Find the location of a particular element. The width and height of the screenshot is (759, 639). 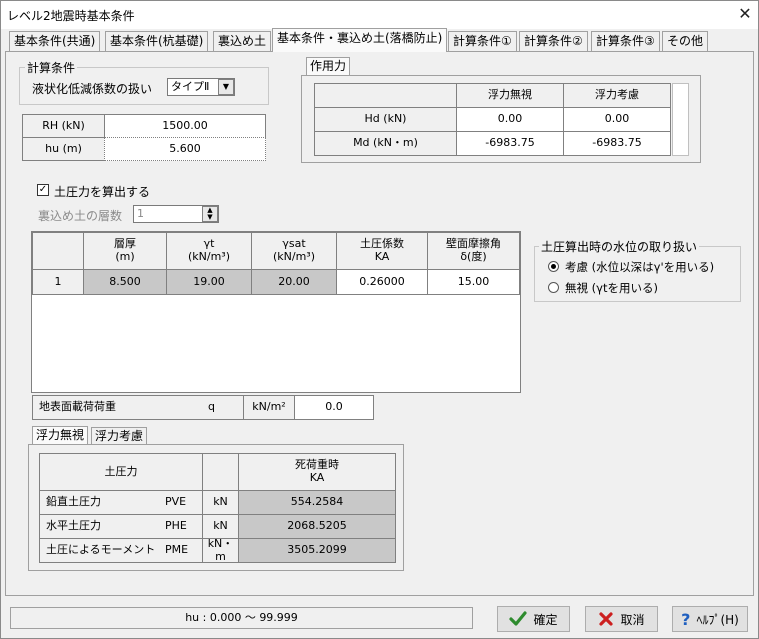

md-buoyancy: -6983.75 is located at coordinates (617, 143).